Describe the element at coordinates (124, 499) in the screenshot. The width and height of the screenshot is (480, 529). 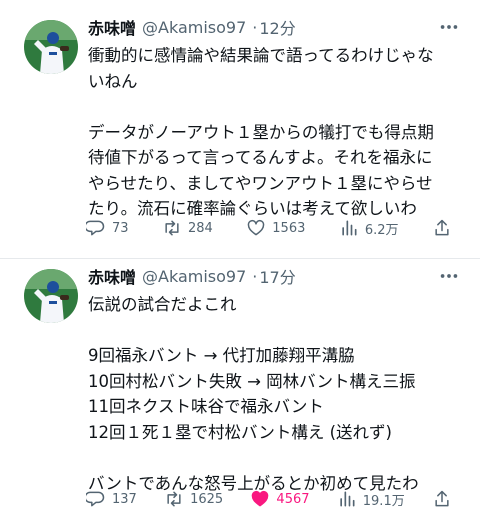
I see `reply-count: 137` at that location.